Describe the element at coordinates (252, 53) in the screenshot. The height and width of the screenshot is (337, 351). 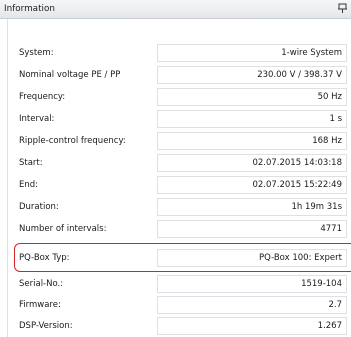
I see `system-value-field: 1-wire System` at that location.